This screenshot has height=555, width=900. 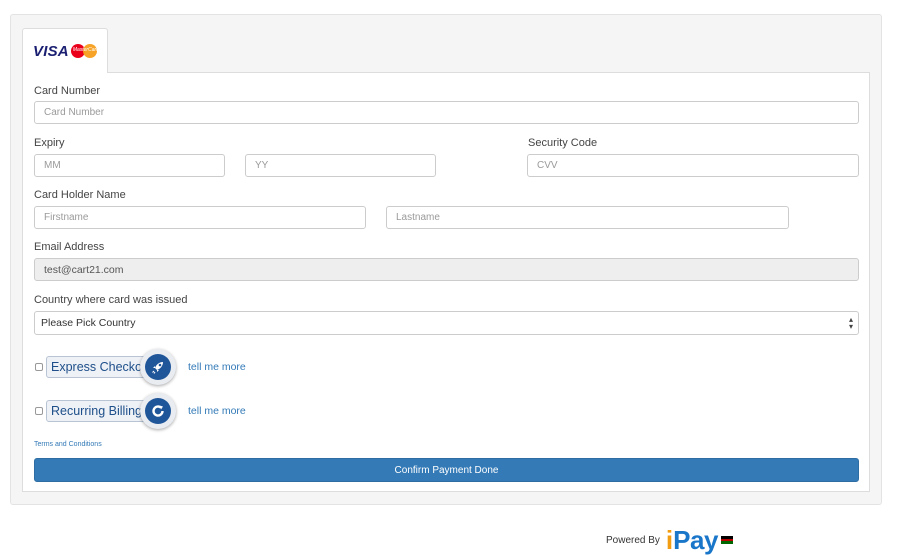 What do you see at coordinates (129, 165) in the screenshot?
I see `expiry-month-input` at bounding box center [129, 165].